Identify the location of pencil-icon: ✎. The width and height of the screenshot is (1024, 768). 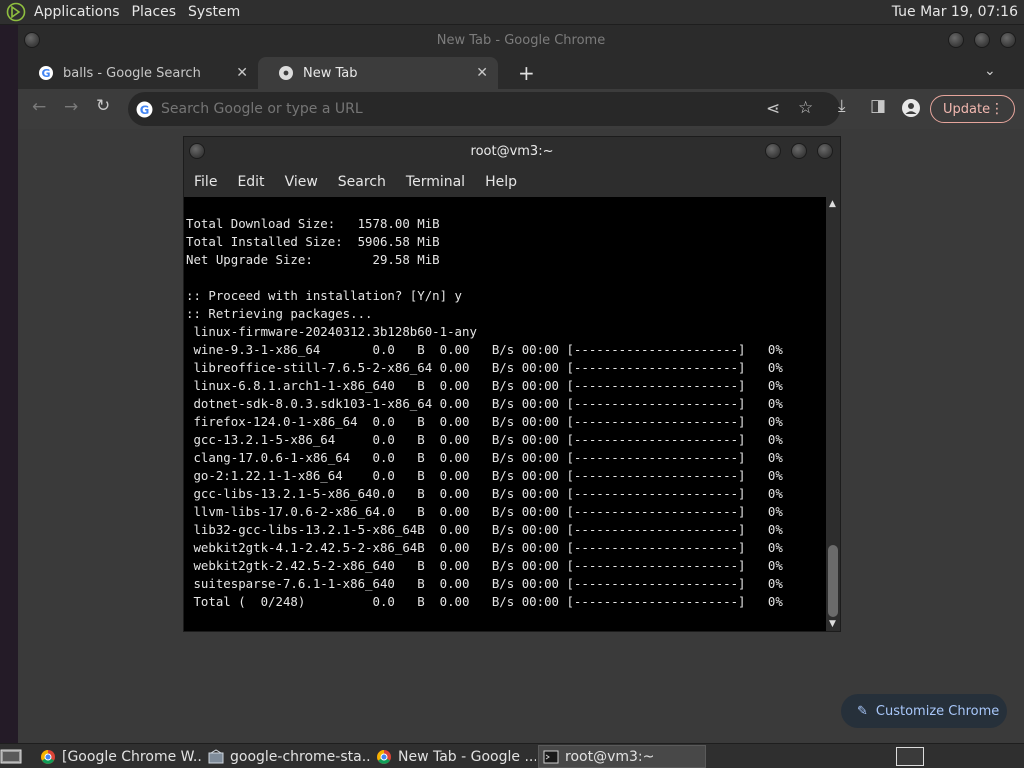
(862, 711).